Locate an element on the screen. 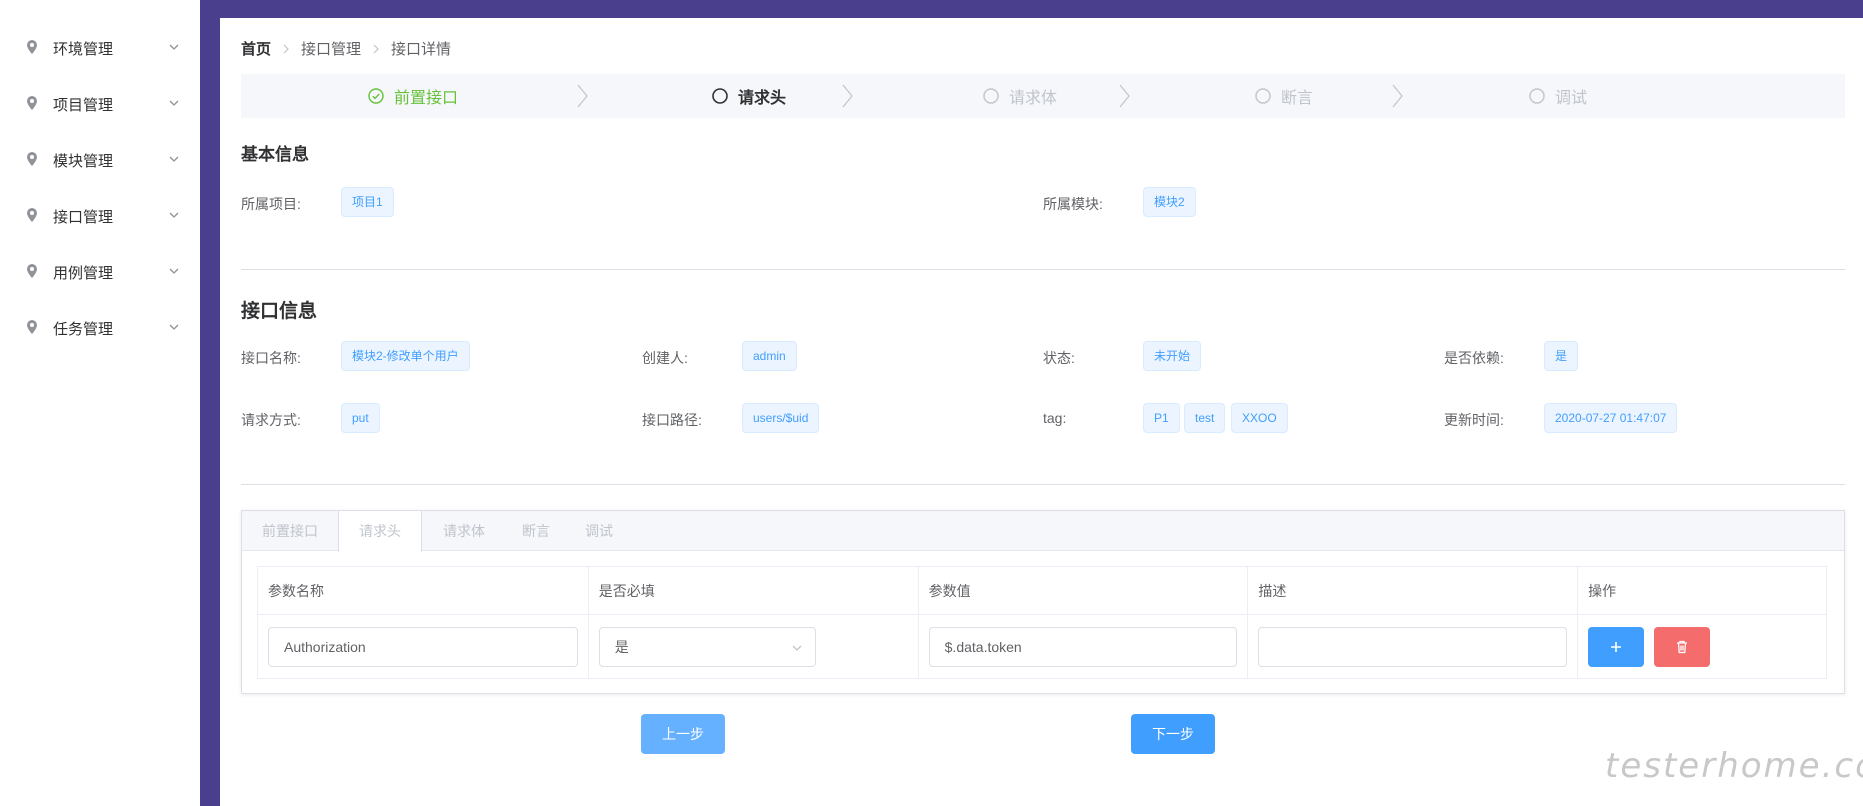  depend-tag: 是 is located at coordinates (1561, 356).